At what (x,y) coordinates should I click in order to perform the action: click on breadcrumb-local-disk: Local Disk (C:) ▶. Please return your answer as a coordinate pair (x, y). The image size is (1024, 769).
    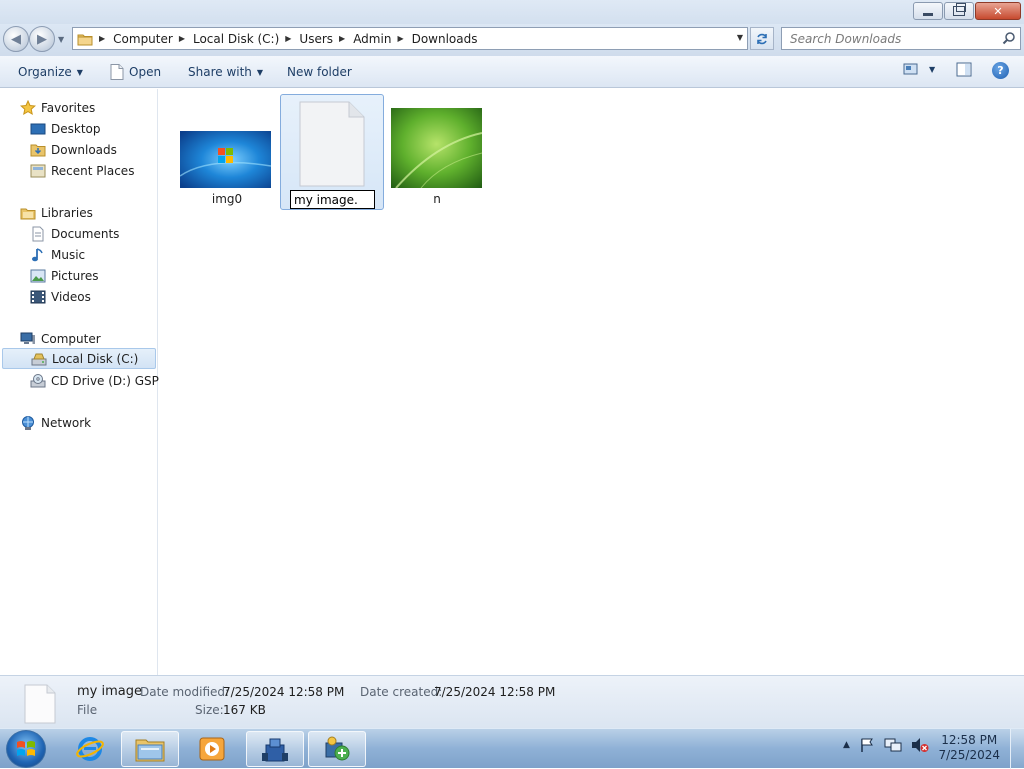
    Looking at the image, I should click on (246, 39).